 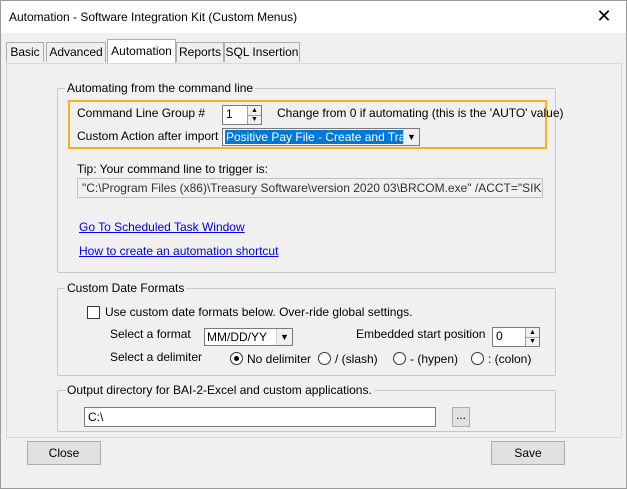 What do you see at coordinates (141, 113) in the screenshot?
I see `command-line-group-label: Command Line Group #` at bounding box center [141, 113].